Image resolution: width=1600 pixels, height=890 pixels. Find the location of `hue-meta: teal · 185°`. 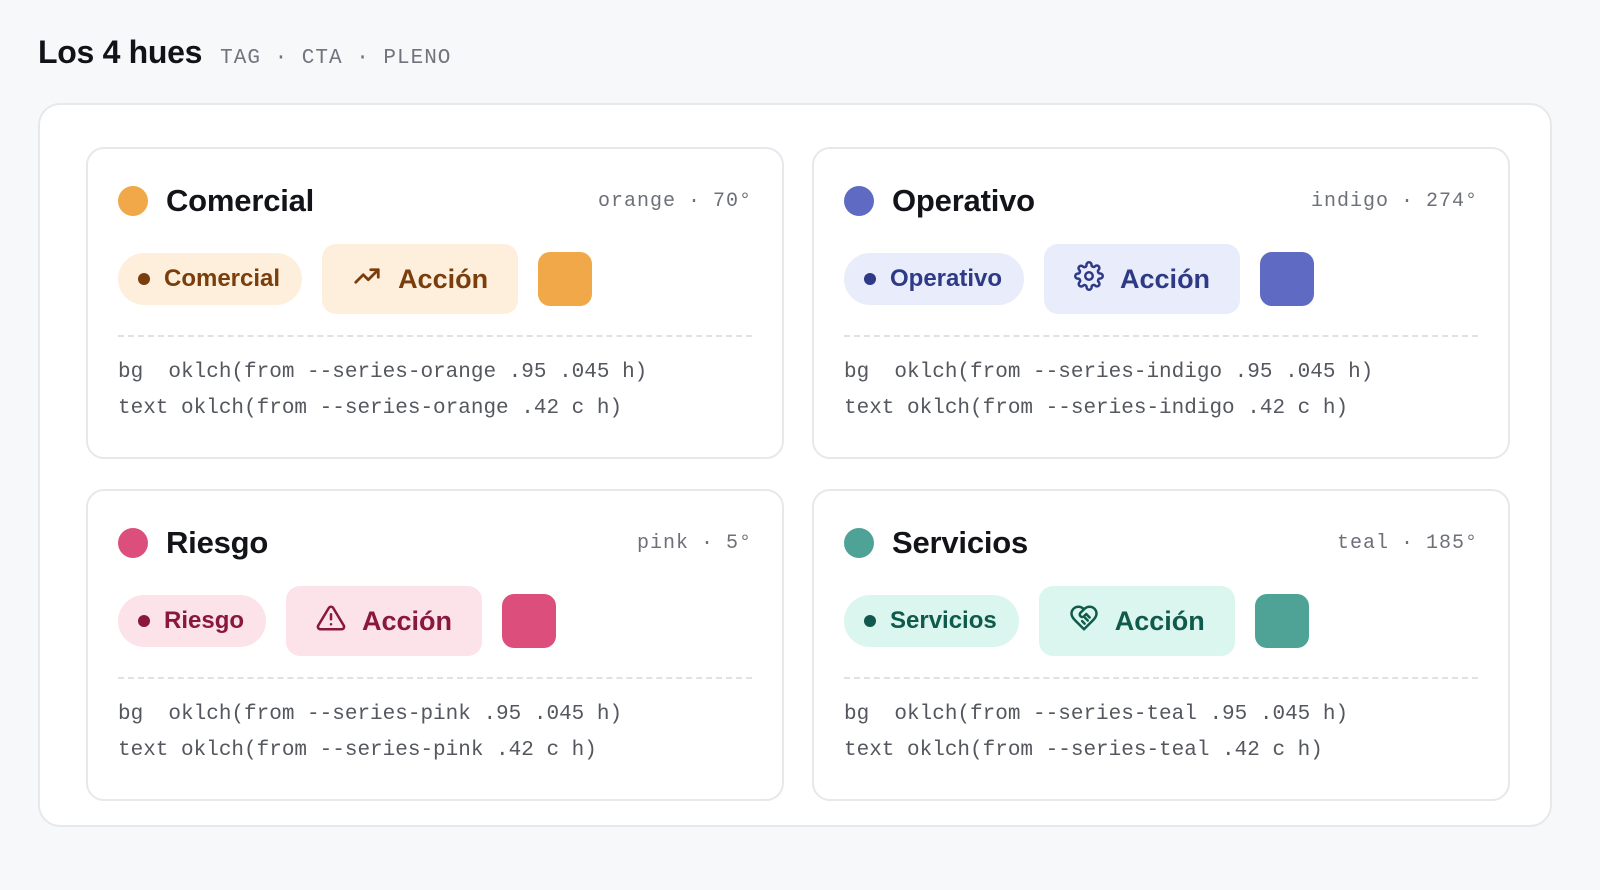

hue-meta: teal · 185° is located at coordinates (1407, 543).